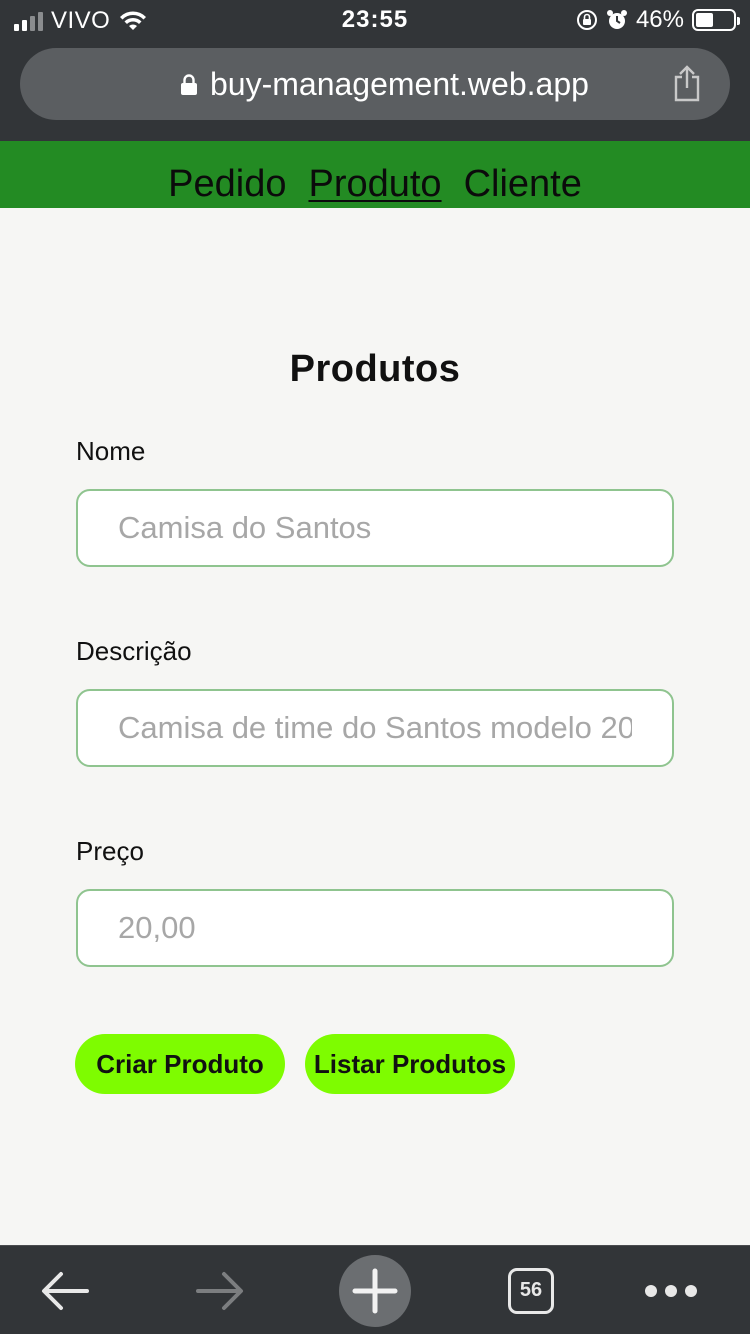 This screenshot has width=750, height=1334. What do you see at coordinates (704, 20) in the screenshot?
I see `battery-fill` at bounding box center [704, 20].